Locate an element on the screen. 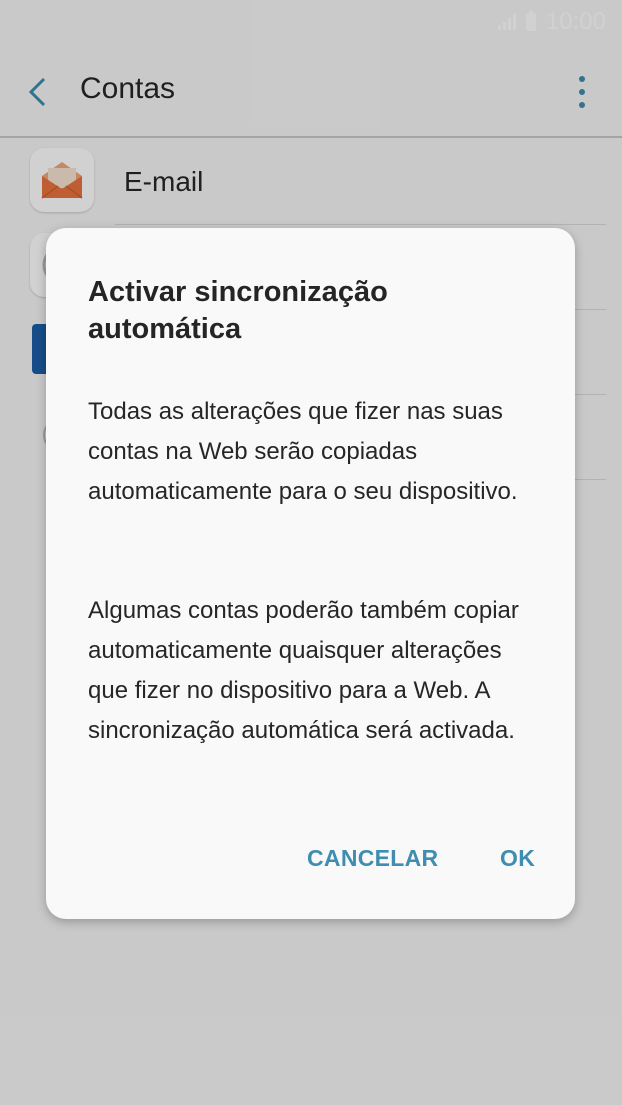  cancel-button: CANCELAR is located at coordinates (372, 858).